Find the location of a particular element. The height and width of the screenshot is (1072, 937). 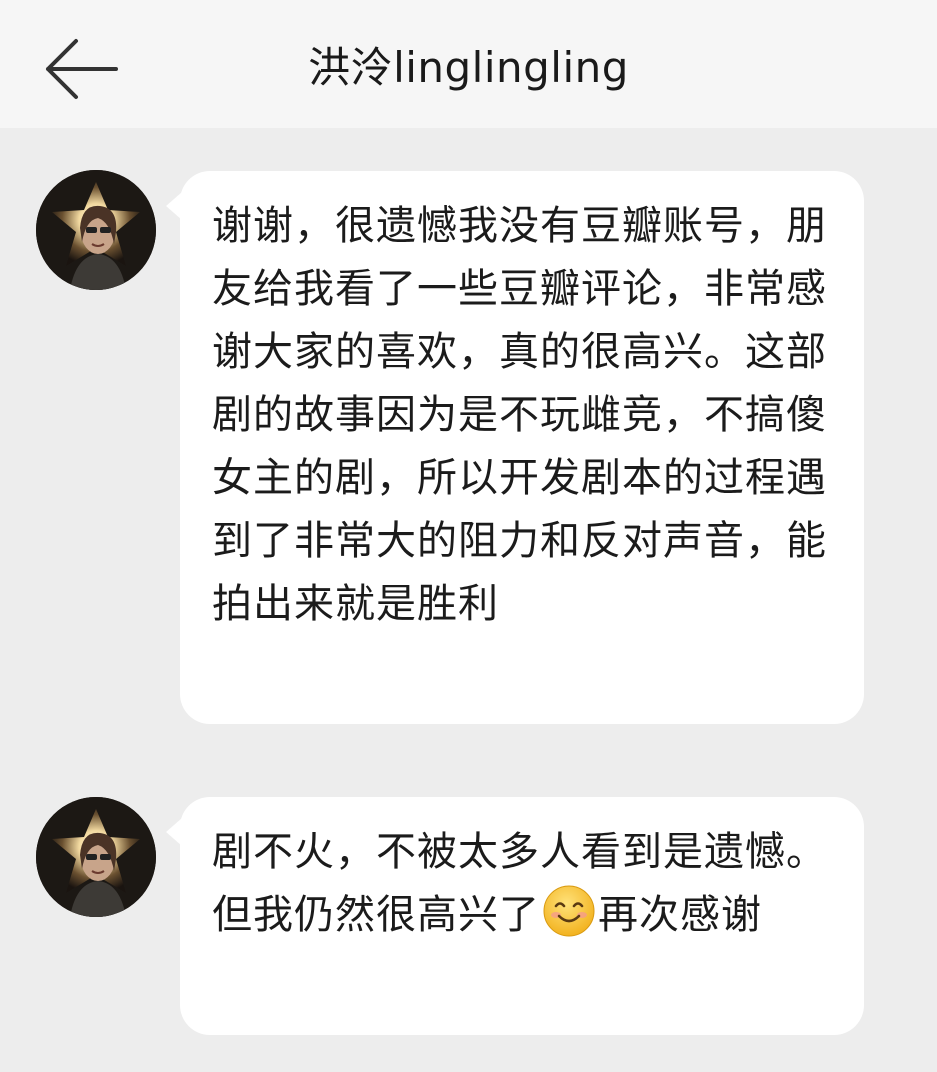

chat-title: 洪泠linglingling is located at coordinates (468, 67).